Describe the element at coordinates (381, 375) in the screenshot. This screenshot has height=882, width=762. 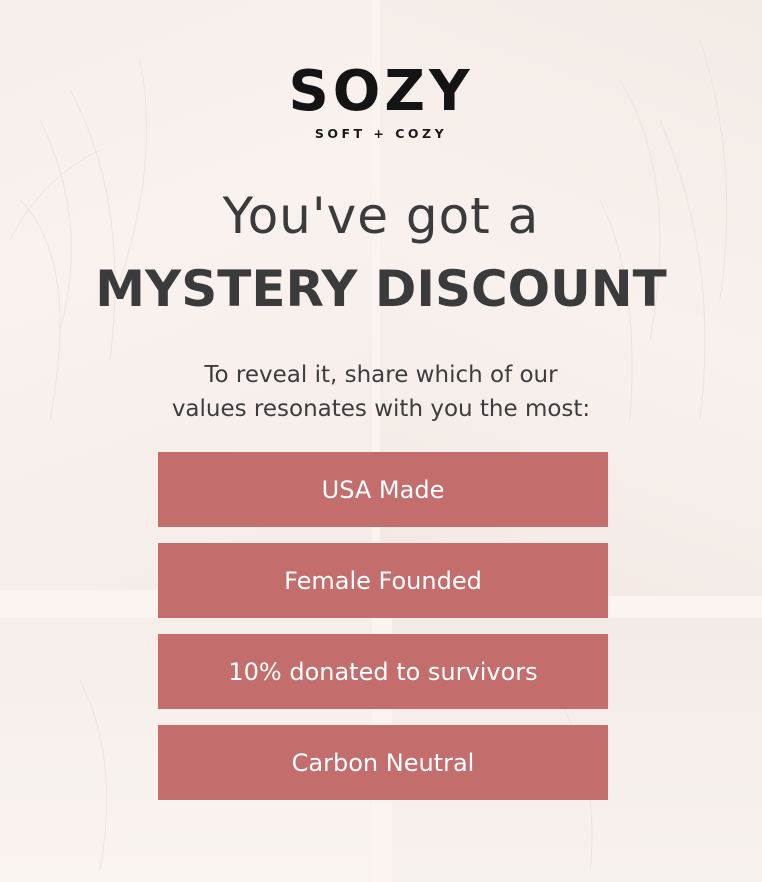
I see `reveal-prompt-line-1: To reveal it, share which of our` at that location.